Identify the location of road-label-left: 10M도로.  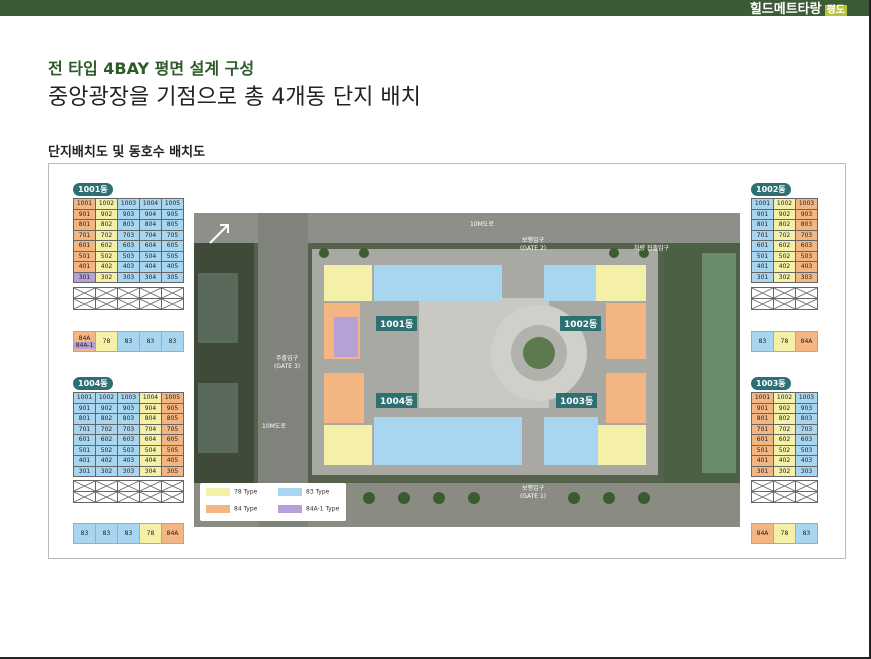
(274, 426).